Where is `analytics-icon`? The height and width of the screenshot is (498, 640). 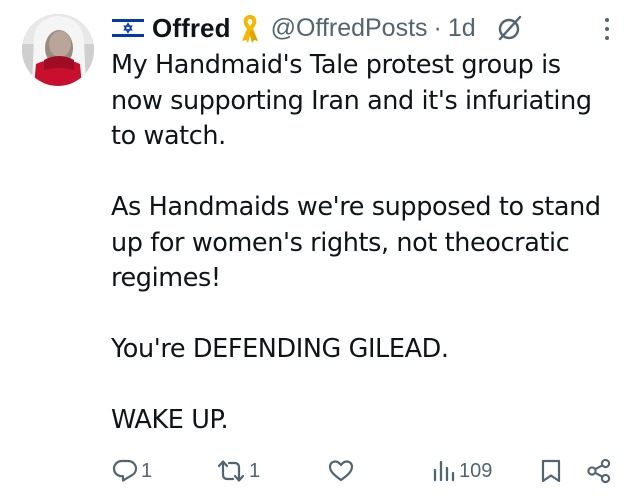
analytics-icon is located at coordinates (444, 471).